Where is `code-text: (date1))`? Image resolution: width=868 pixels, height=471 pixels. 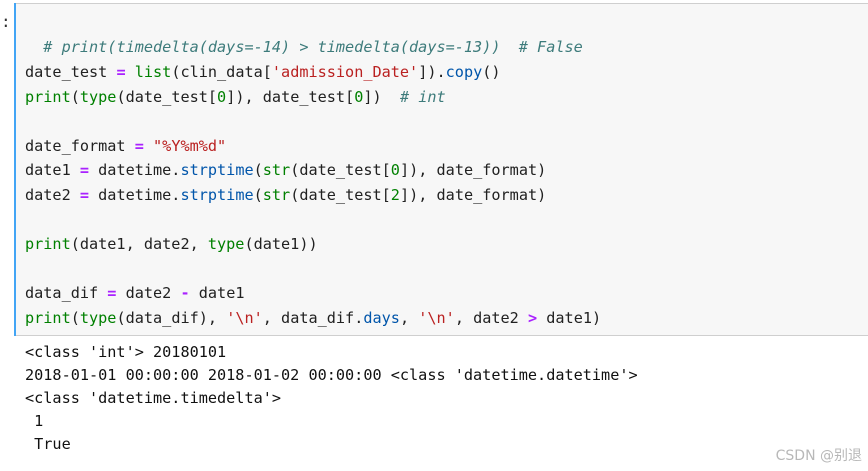 code-text: (date1)) is located at coordinates (281, 244).